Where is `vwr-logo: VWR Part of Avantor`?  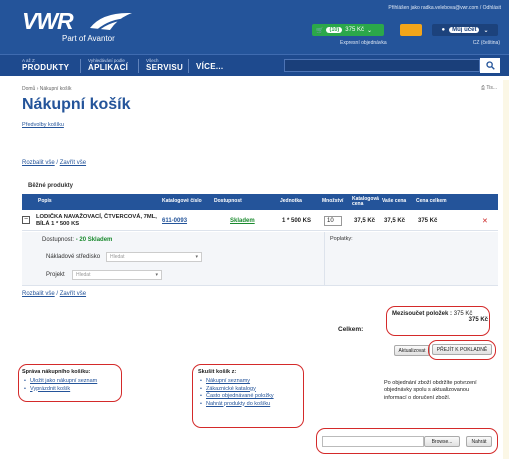
vwr-logo: VWR Part of Avantor is located at coordinates (82, 28).